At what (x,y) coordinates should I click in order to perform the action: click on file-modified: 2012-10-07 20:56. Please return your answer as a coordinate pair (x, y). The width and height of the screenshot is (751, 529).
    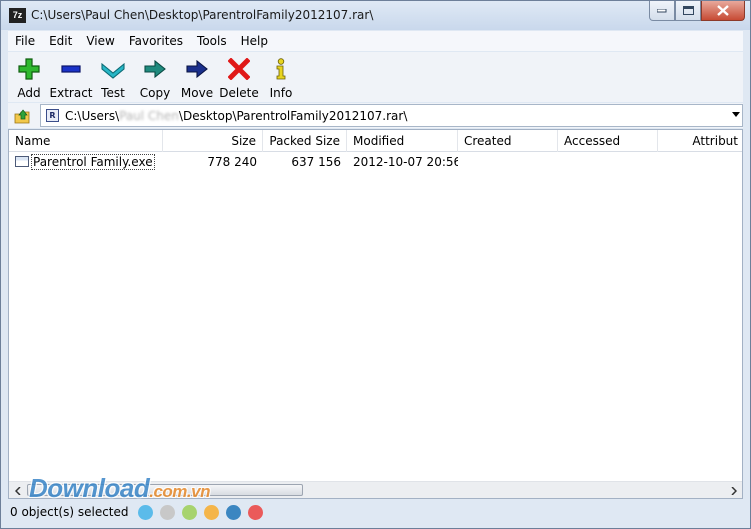
    Looking at the image, I should click on (405, 162).